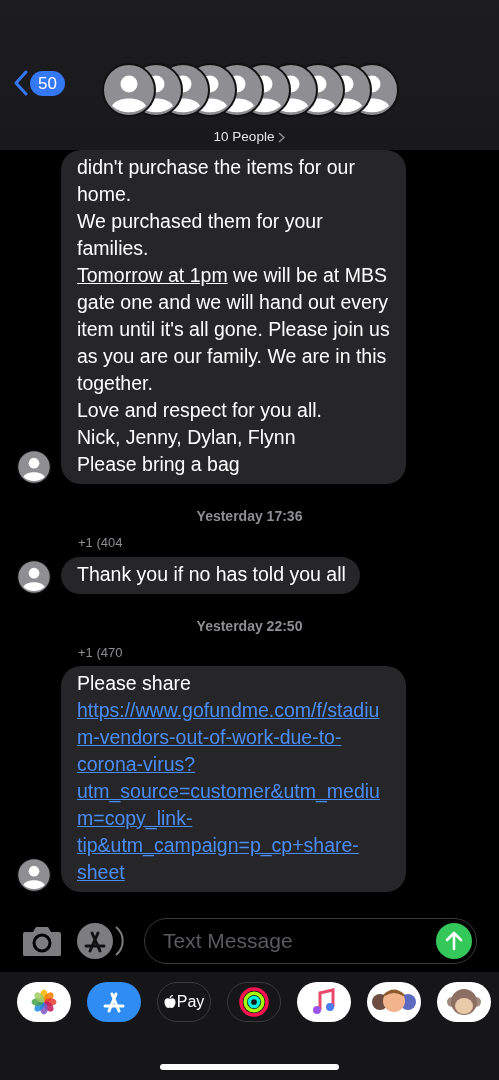 This screenshot has width=499, height=1080. What do you see at coordinates (184, 1002) in the screenshot?
I see `app-button: Pay` at bounding box center [184, 1002].